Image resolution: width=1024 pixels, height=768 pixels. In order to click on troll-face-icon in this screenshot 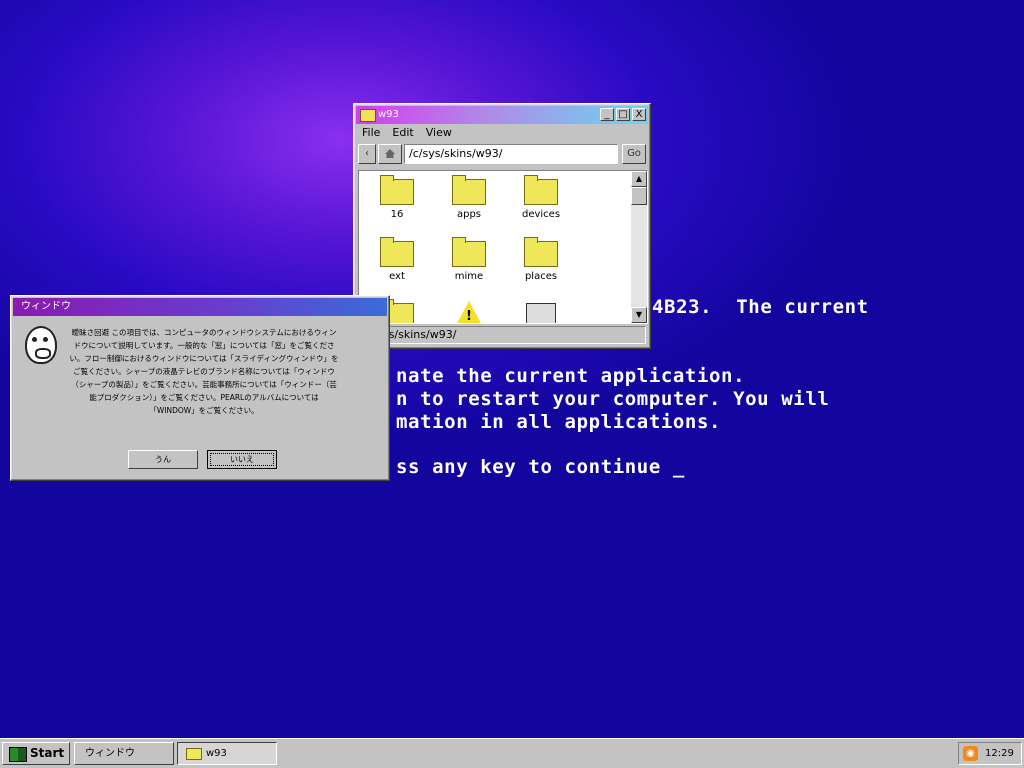, I will do `click(41, 345)`.